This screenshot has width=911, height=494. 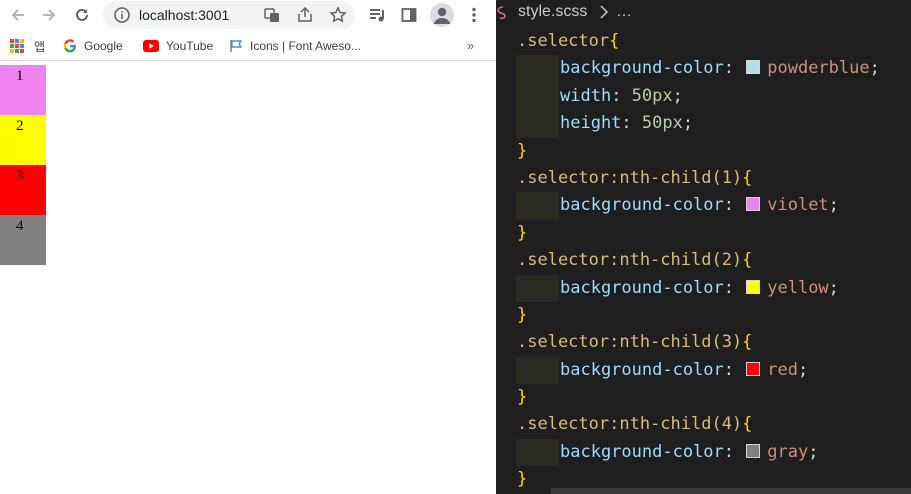 What do you see at coordinates (563, 41) in the screenshot?
I see `css-selector: .selector` at bounding box center [563, 41].